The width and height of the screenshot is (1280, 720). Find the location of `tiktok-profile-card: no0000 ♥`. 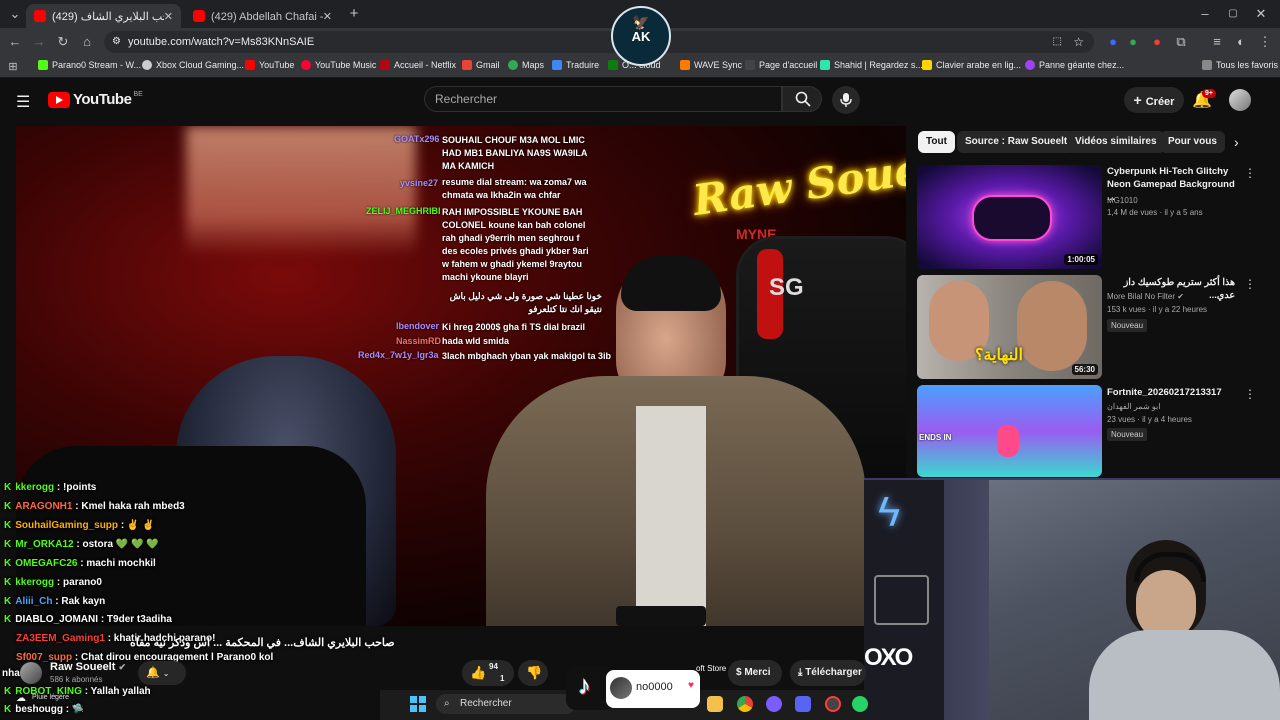

tiktok-profile-card: no0000 ♥ is located at coordinates (653, 689).